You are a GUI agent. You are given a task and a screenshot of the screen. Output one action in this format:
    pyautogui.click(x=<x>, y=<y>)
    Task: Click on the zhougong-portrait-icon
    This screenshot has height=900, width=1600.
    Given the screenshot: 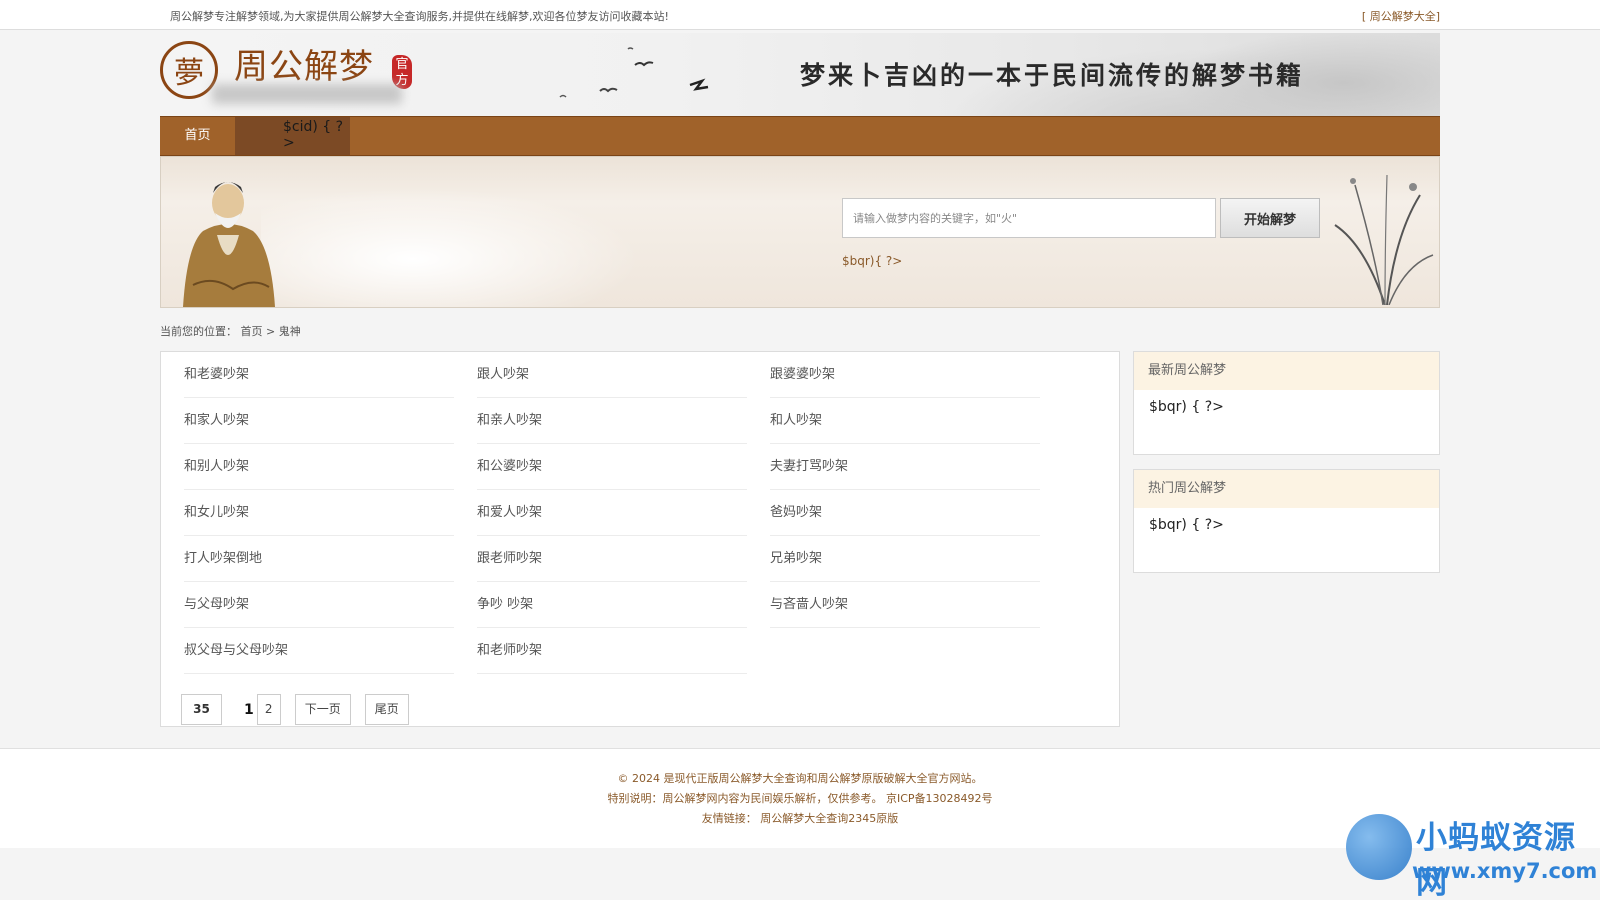 What is the action you would take?
    pyautogui.click(x=229, y=244)
    